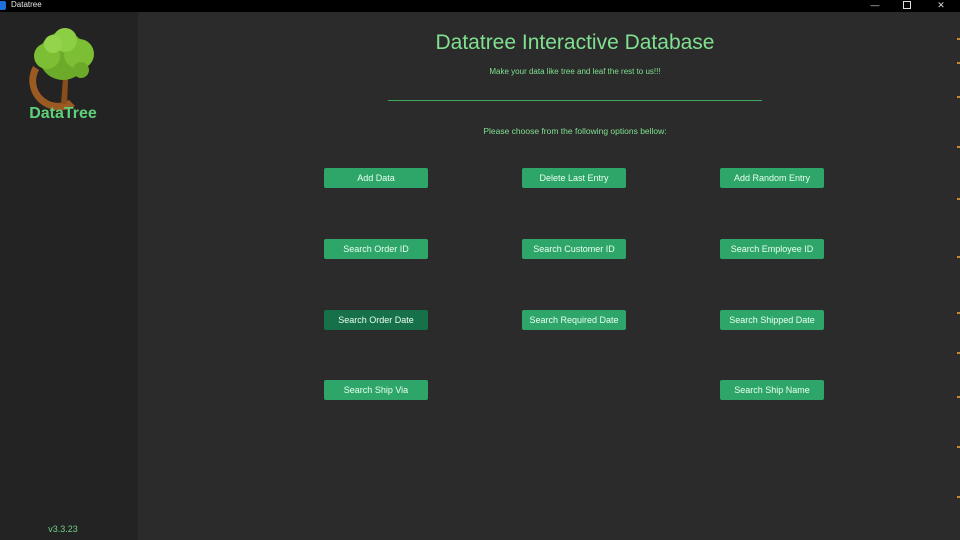  What do you see at coordinates (772, 320) in the screenshot?
I see `search-shipped-date-button: Search Shipped Date` at bounding box center [772, 320].